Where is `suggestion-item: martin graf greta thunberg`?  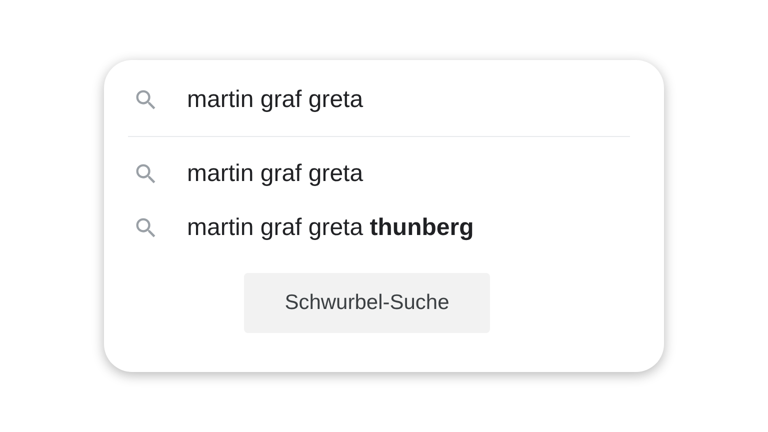
suggestion-item: martin graf greta thunberg is located at coordinates (330, 228).